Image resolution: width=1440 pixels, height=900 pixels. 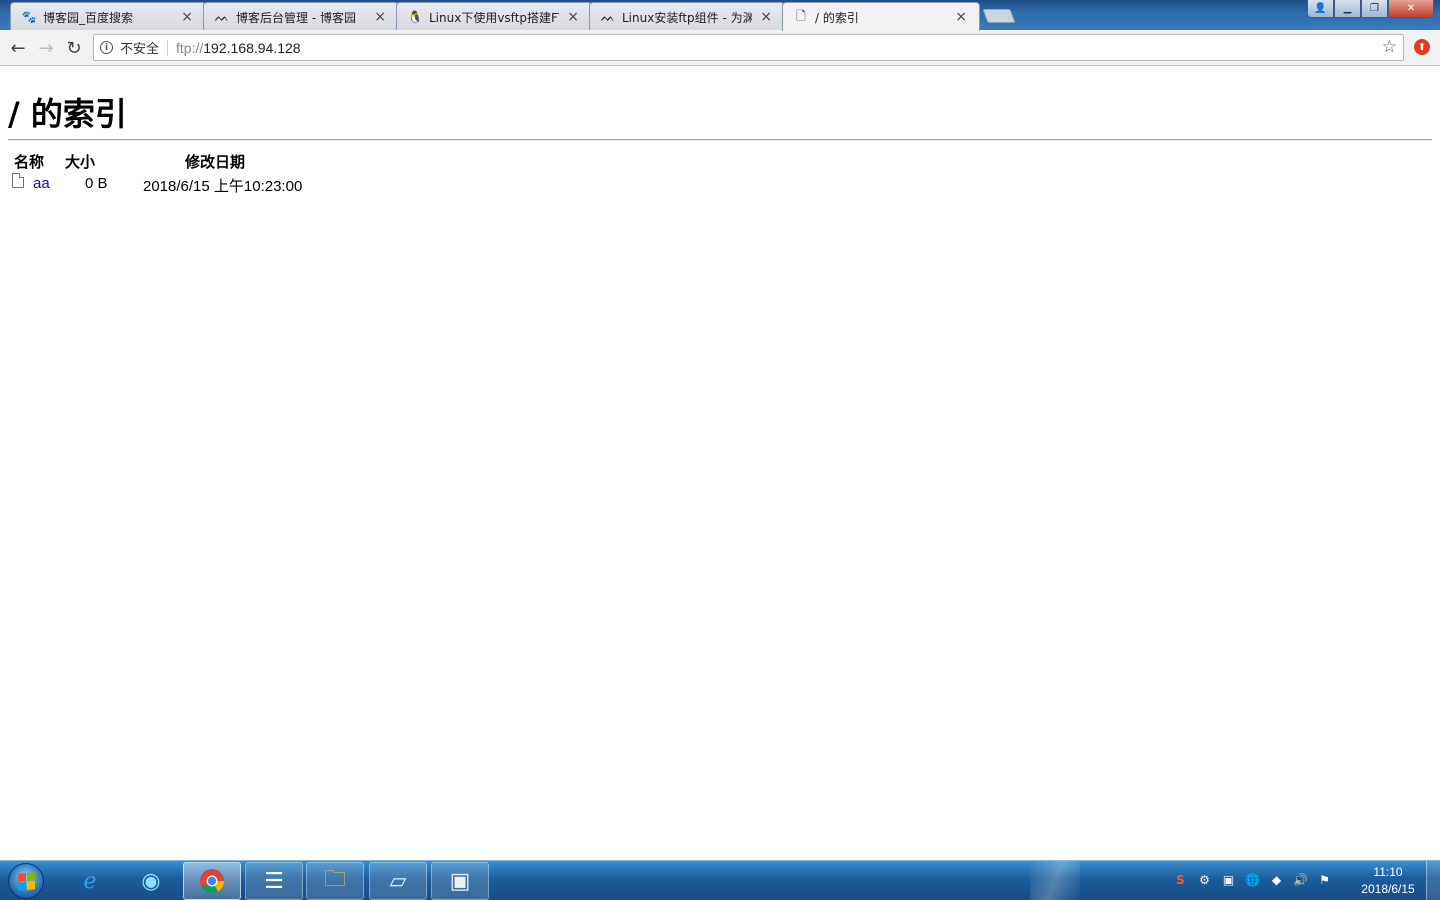 What do you see at coordinates (1388, 872) in the screenshot?
I see `clock-time: 11:10` at bounding box center [1388, 872].